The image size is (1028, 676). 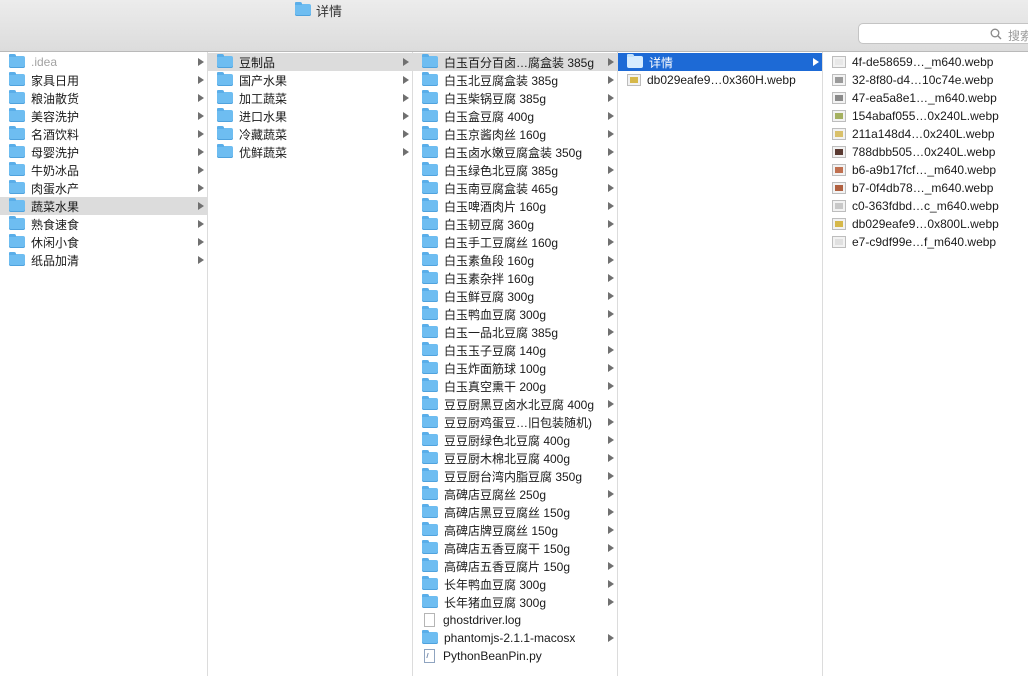 What do you see at coordinates (495, 494) in the screenshot?
I see `item-label: 高碑店豆腐丝 250g` at bounding box center [495, 494].